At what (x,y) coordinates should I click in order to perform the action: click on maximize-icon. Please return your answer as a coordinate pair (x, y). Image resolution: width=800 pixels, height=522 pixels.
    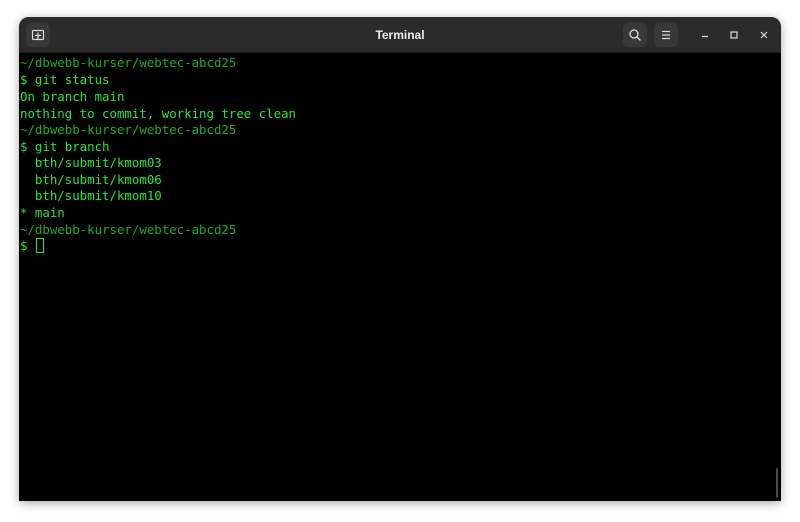
    Looking at the image, I should click on (734, 35).